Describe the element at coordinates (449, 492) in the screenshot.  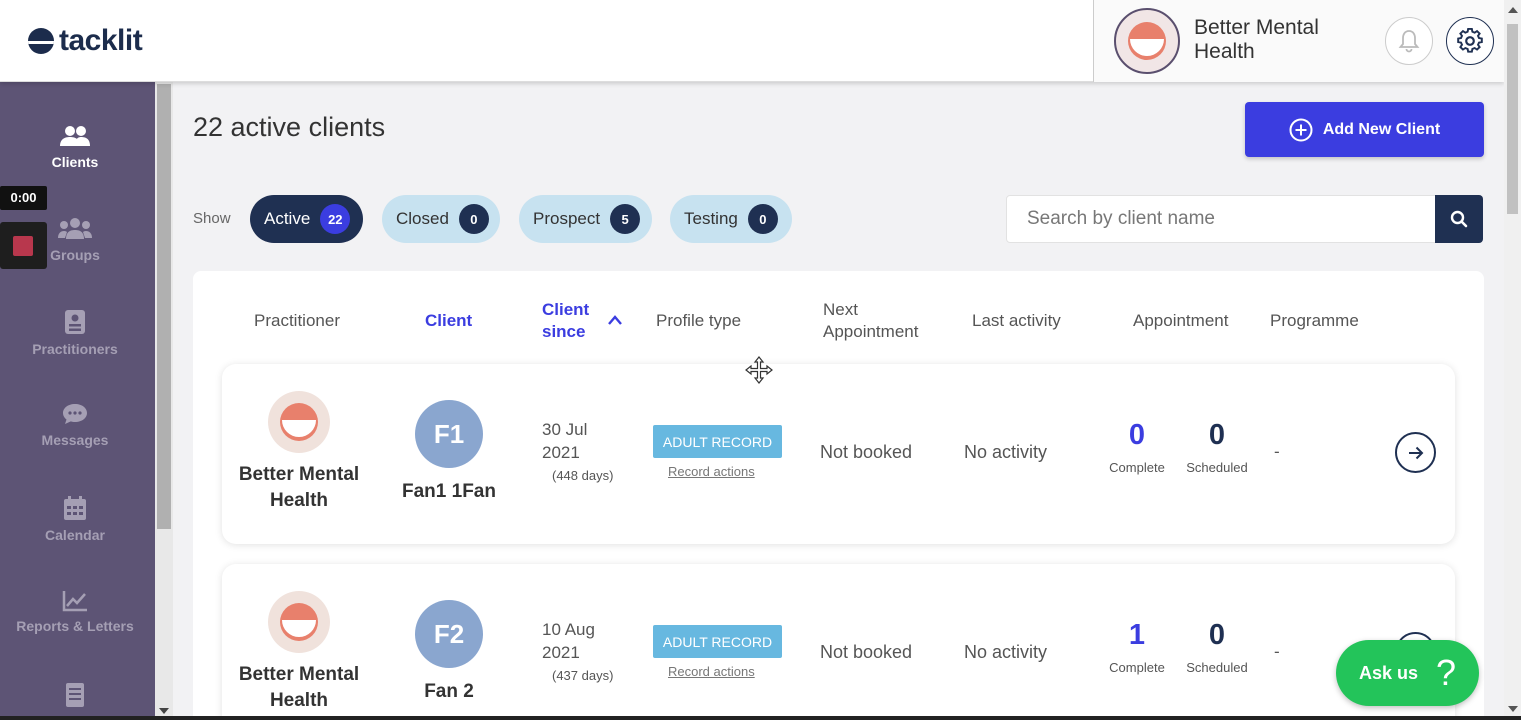
I see `client-name: Fan1 1Fan` at that location.